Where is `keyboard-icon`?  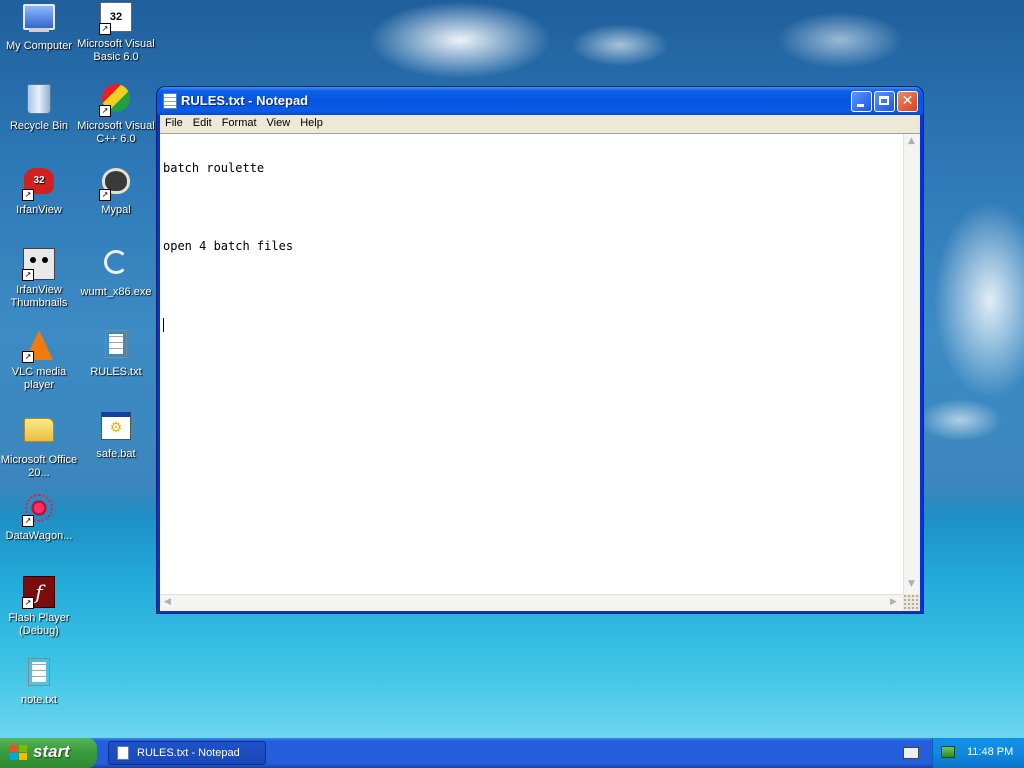
keyboard-icon is located at coordinates (911, 753).